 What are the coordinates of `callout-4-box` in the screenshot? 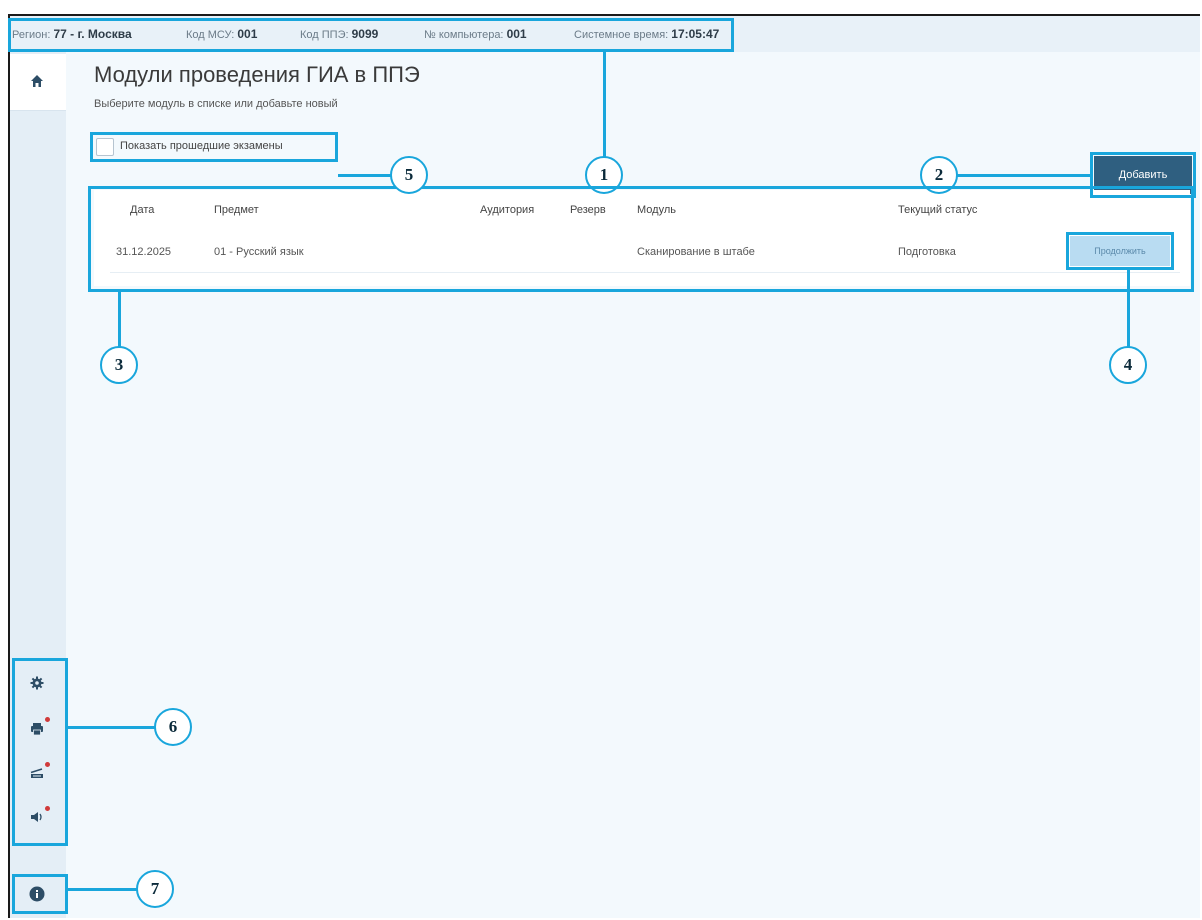 It's located at (1120, 251).